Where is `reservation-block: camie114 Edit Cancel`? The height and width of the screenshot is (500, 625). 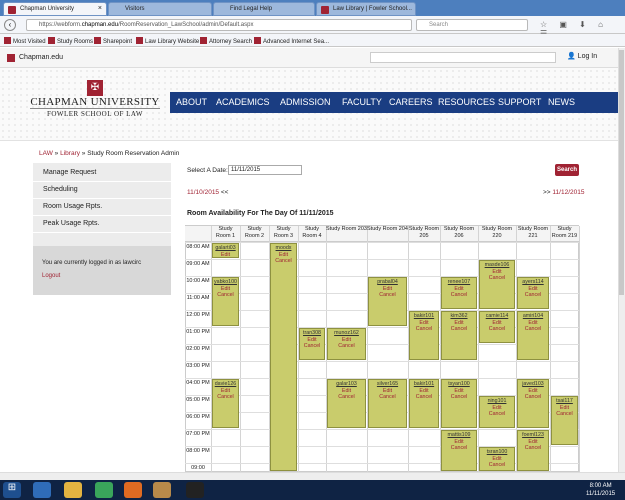
reservation-block: camie114 Edit Cancel is located at coordinates (497, 327).